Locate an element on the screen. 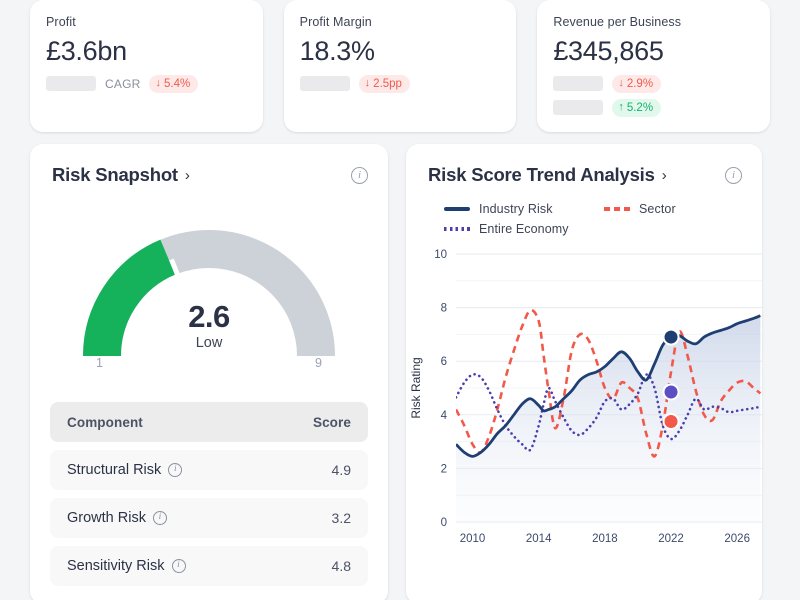  component-label: Growth Risk is located at coordinates (106, 518).